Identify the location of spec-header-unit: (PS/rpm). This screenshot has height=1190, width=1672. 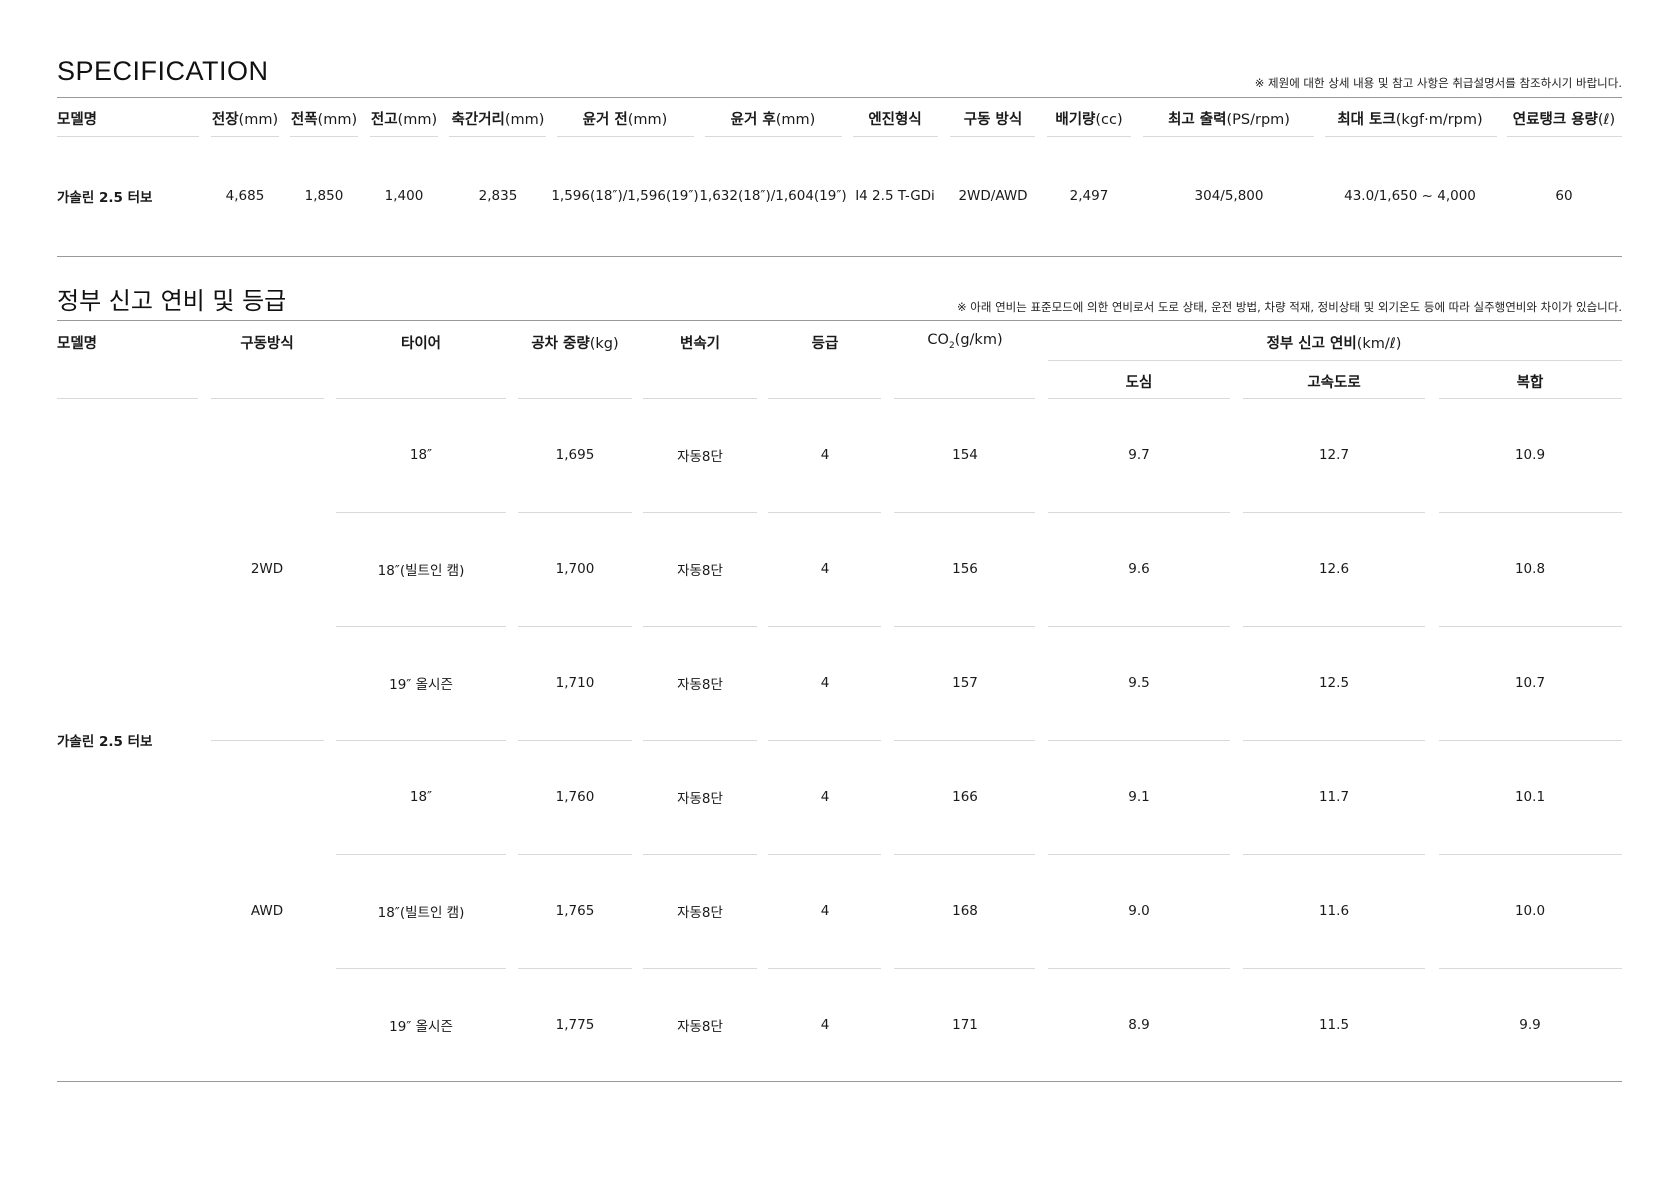
(1258, 120).